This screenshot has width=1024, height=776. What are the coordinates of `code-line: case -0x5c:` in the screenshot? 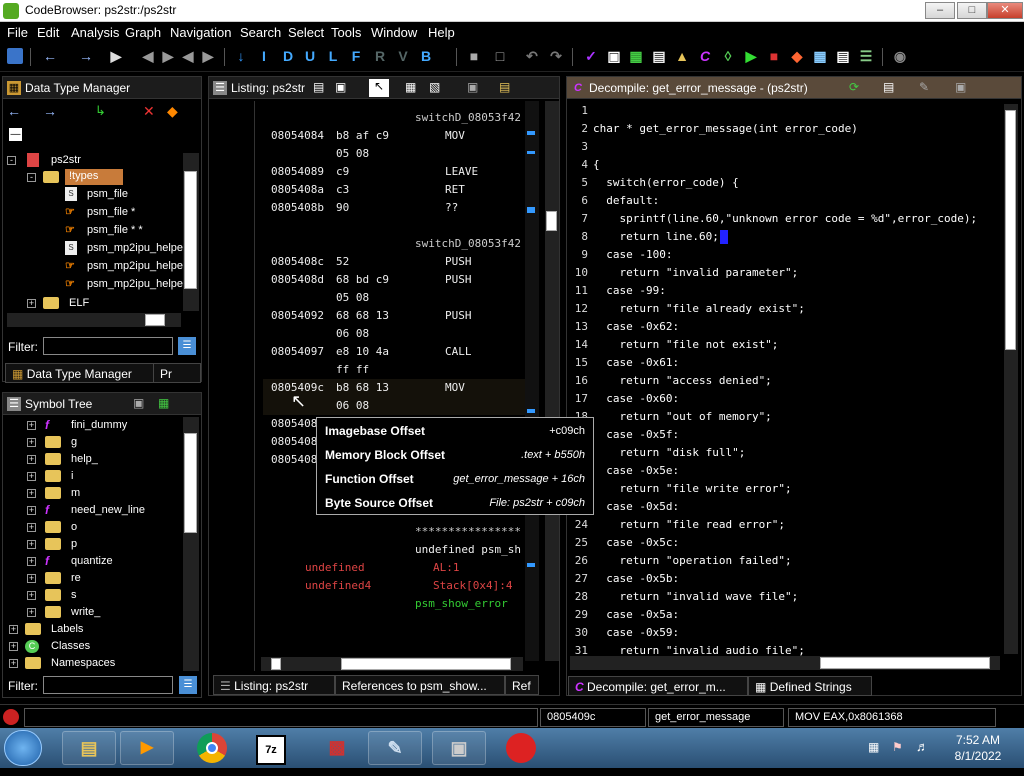 It's located at (636, 542).